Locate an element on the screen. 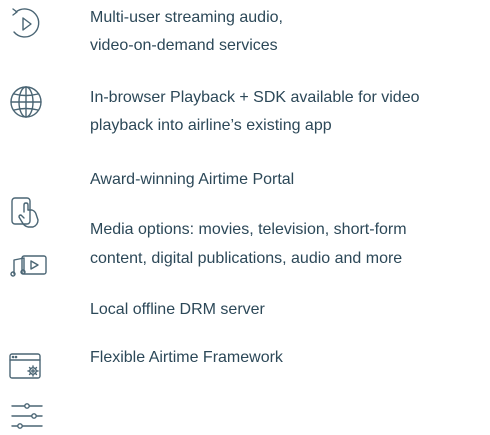 This screenshot has width=490, height=435. feature-portal: Award-winning Airtime Portal is located at coordinates (192, 179).